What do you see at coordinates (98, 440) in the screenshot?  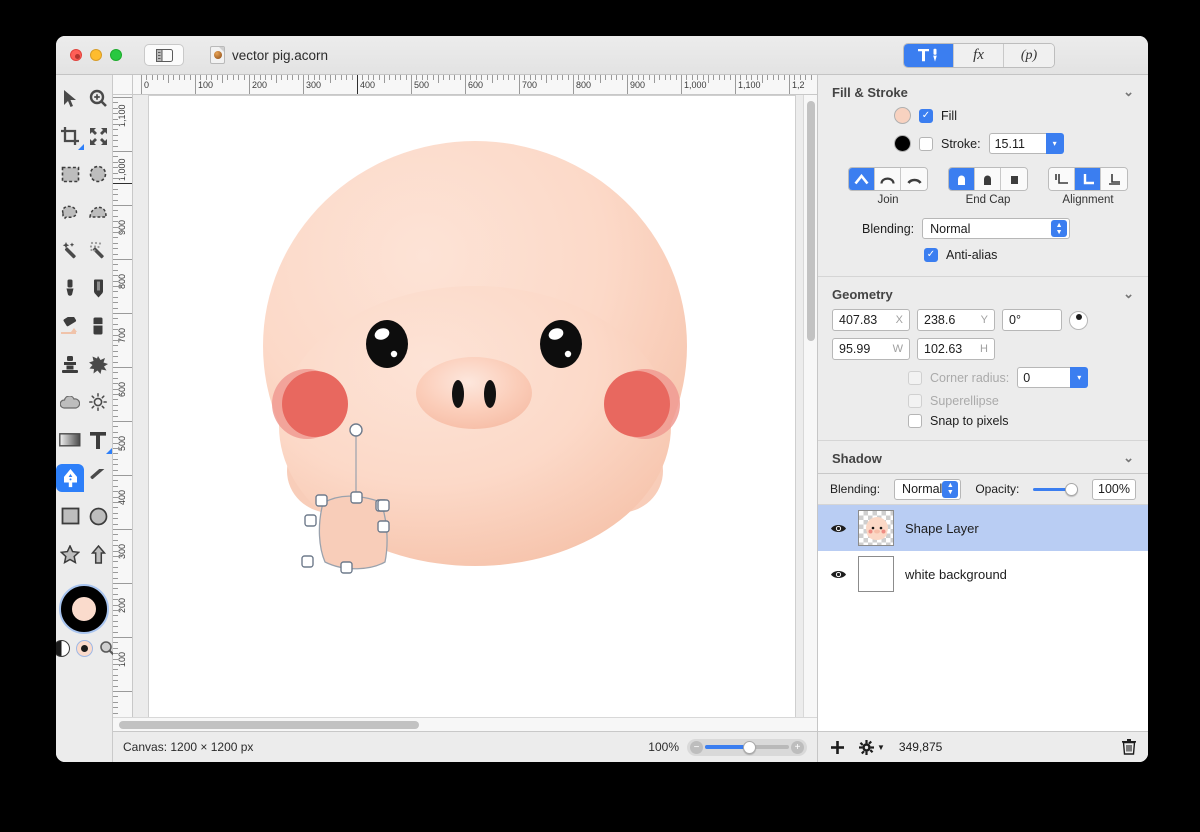 I see `text-tool` at bounding box center [98, 440].